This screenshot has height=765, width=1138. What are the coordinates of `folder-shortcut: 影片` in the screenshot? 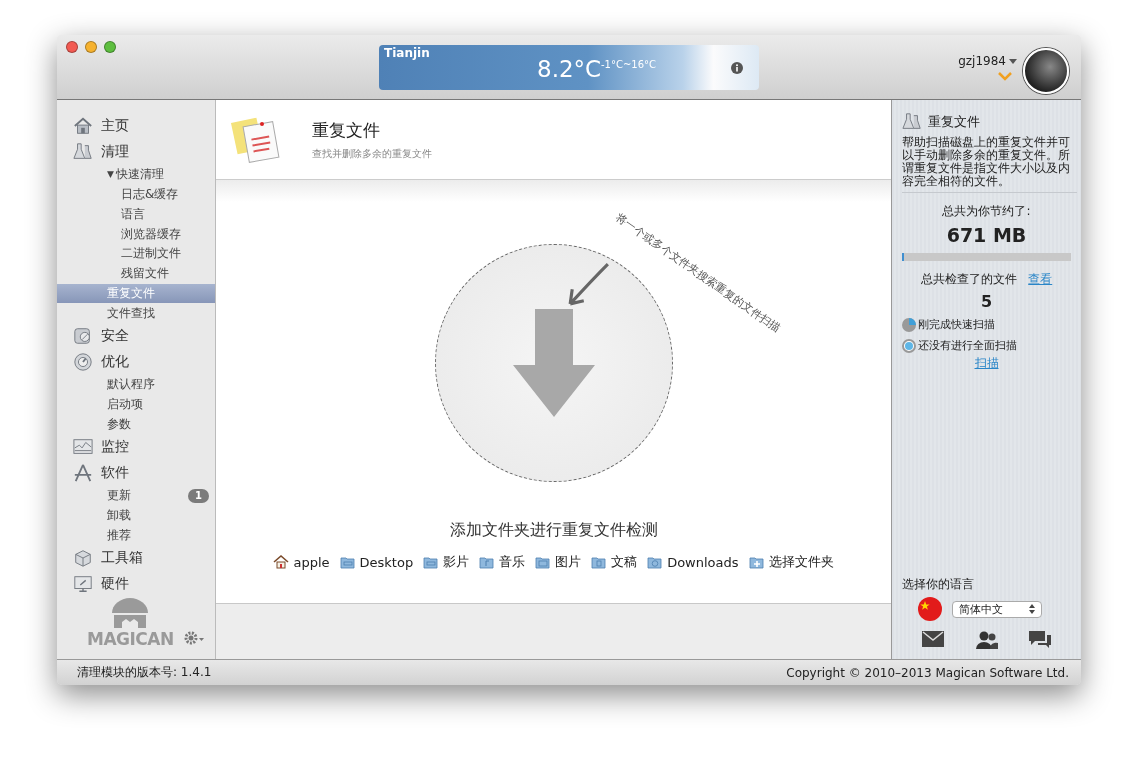 It's located at (446, 562).